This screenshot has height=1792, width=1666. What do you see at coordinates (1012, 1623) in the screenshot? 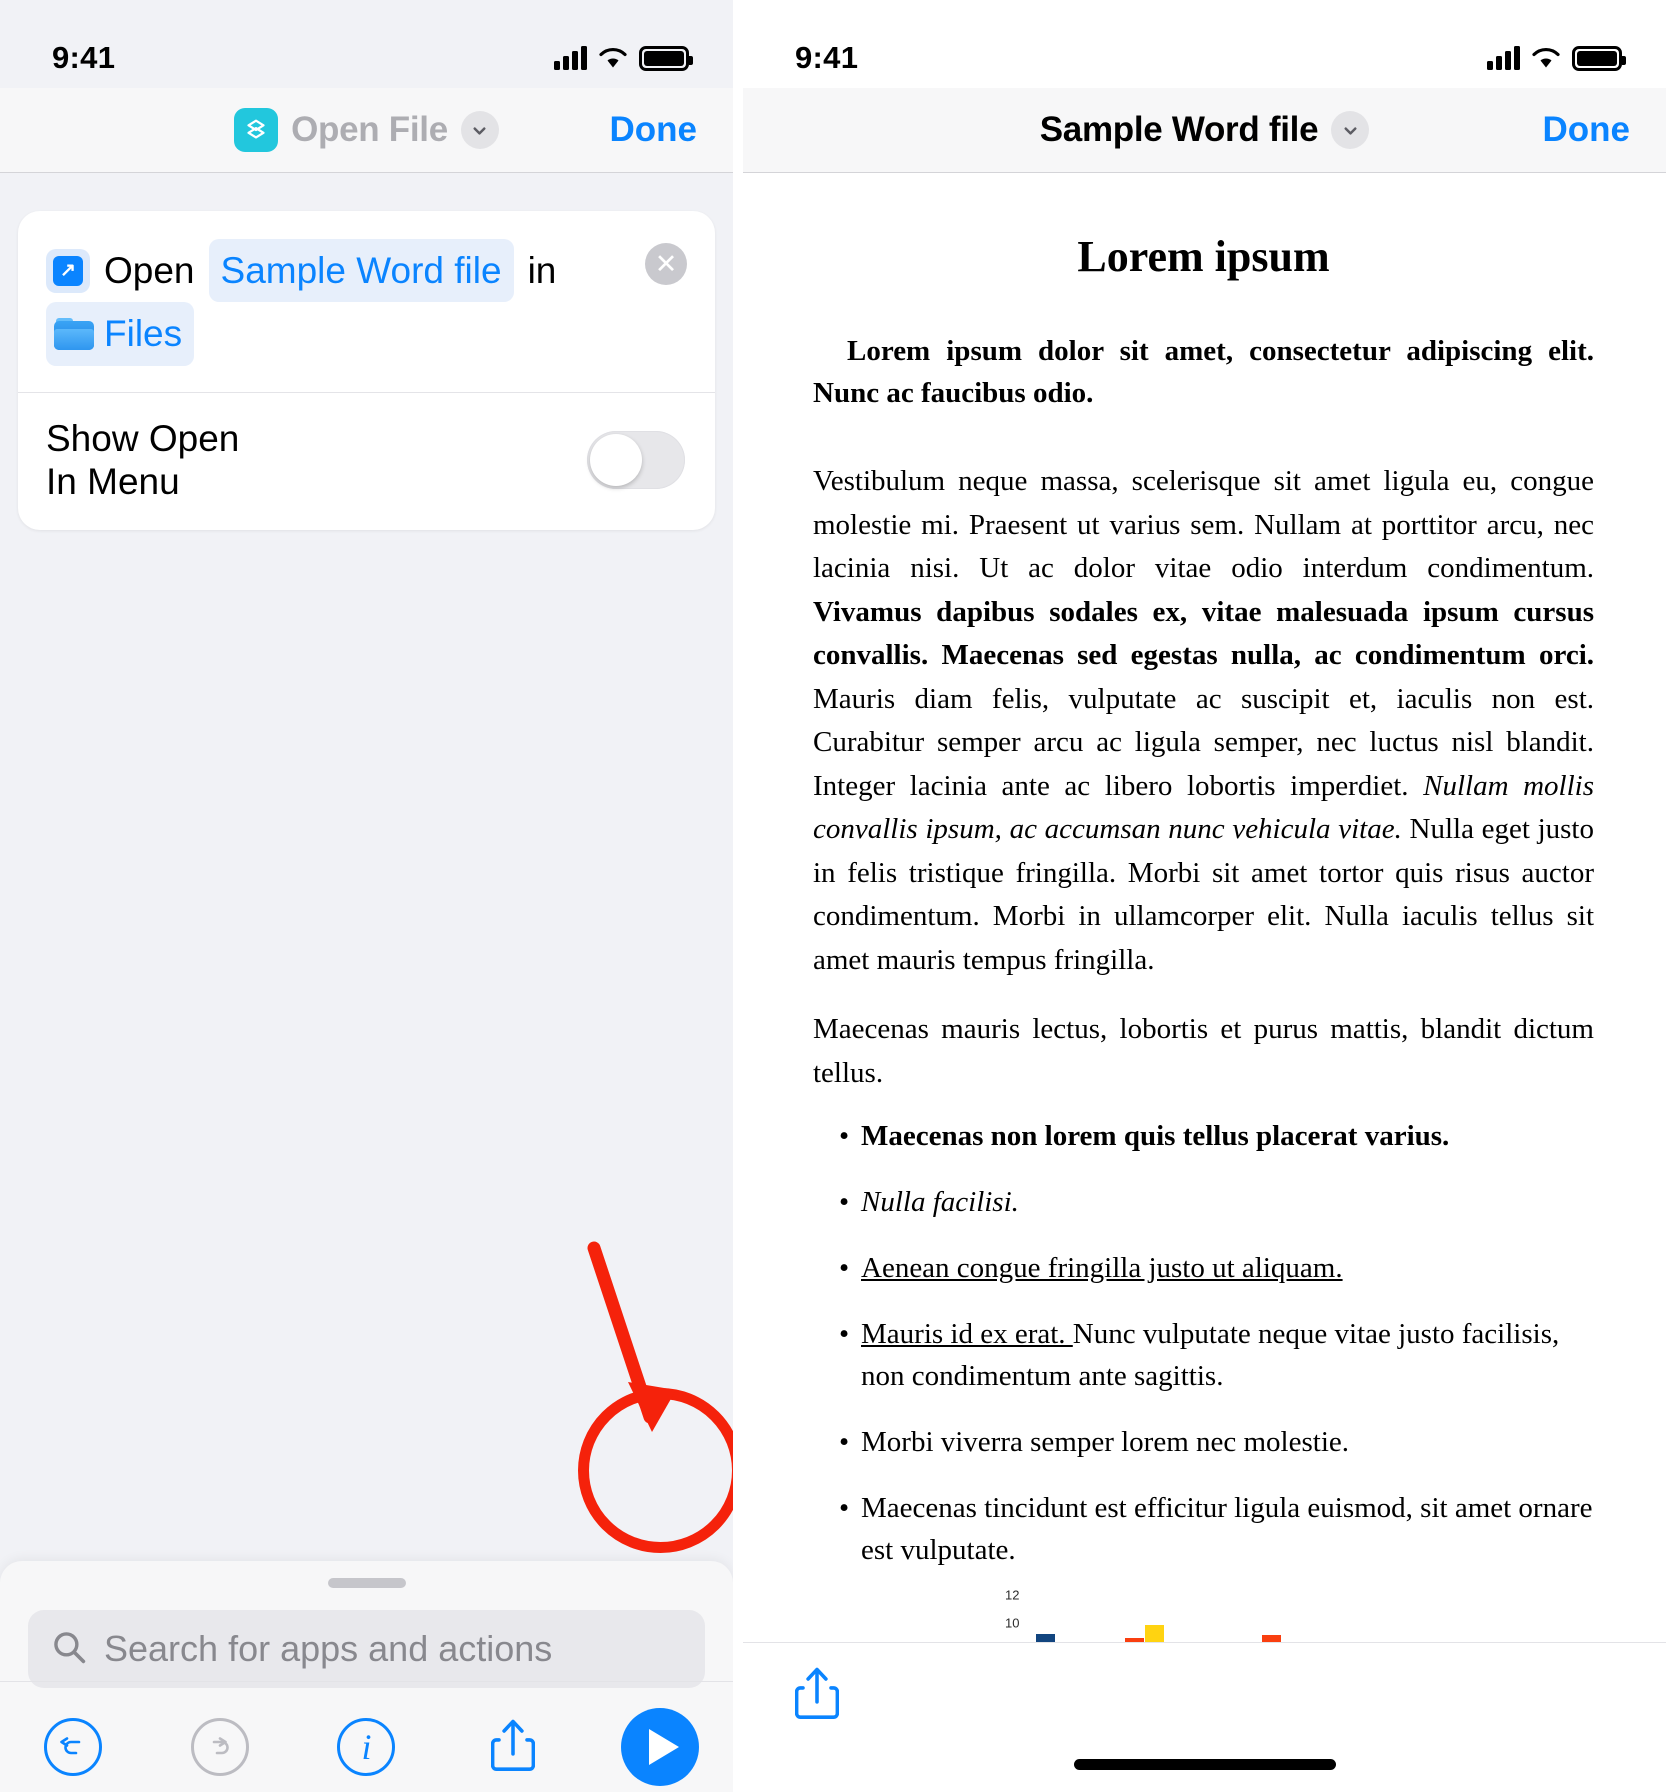
I see `chart-y-tick: 10` at bounding box center [1012, 1623].